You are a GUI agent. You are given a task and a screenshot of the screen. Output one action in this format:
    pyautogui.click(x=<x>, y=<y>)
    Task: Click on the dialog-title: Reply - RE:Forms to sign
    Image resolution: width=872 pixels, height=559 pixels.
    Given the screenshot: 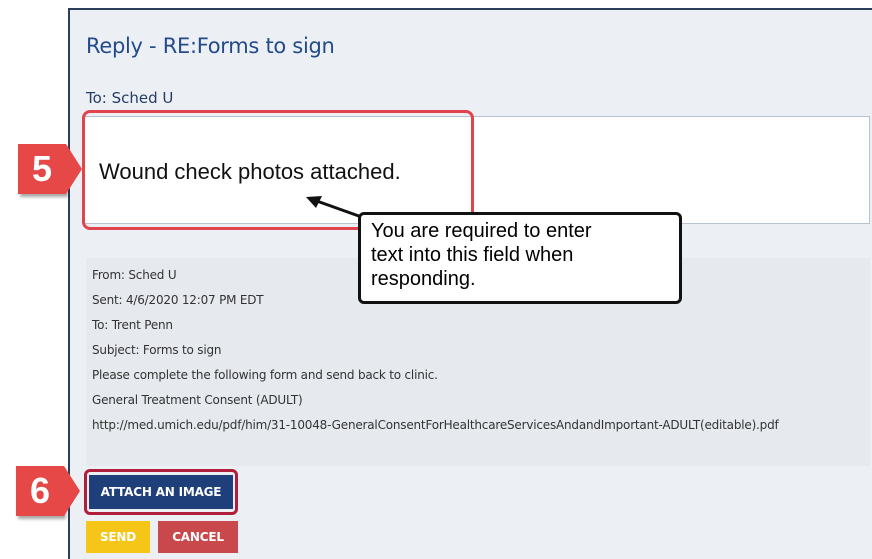 What is the action you would take?
    pyautogui.click(x=210, y=46)
    